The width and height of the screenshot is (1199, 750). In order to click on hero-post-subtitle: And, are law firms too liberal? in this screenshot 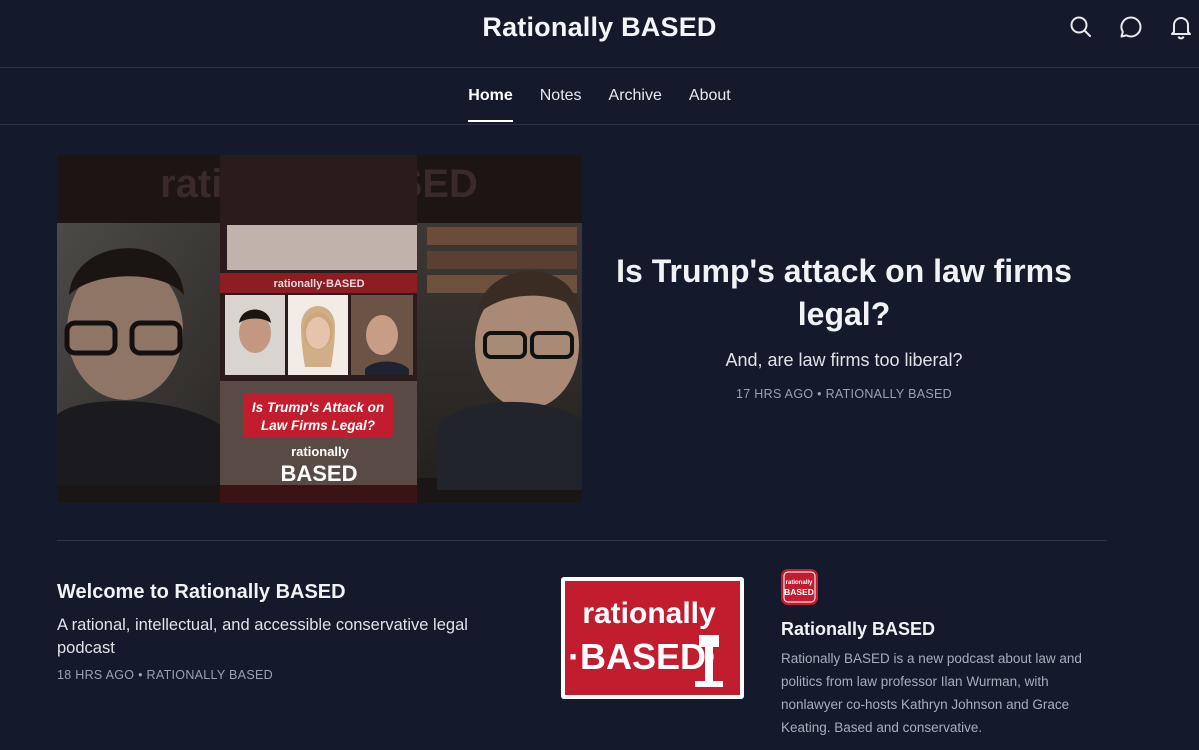, I will do `click(844, 360)`.